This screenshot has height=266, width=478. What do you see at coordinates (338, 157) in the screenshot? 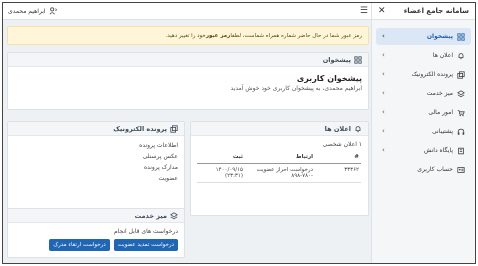
I see `column-header: #` at bounding box center [338, 157].